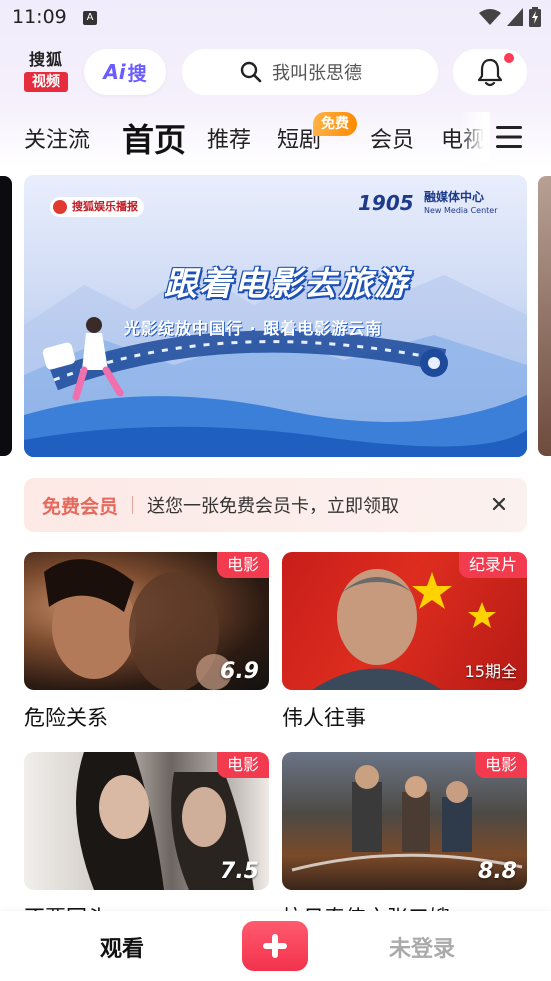 The image size is (551, 981). I want to click on promo-text: 送您一张免费会员卡，立即领取, so click(273, 506).